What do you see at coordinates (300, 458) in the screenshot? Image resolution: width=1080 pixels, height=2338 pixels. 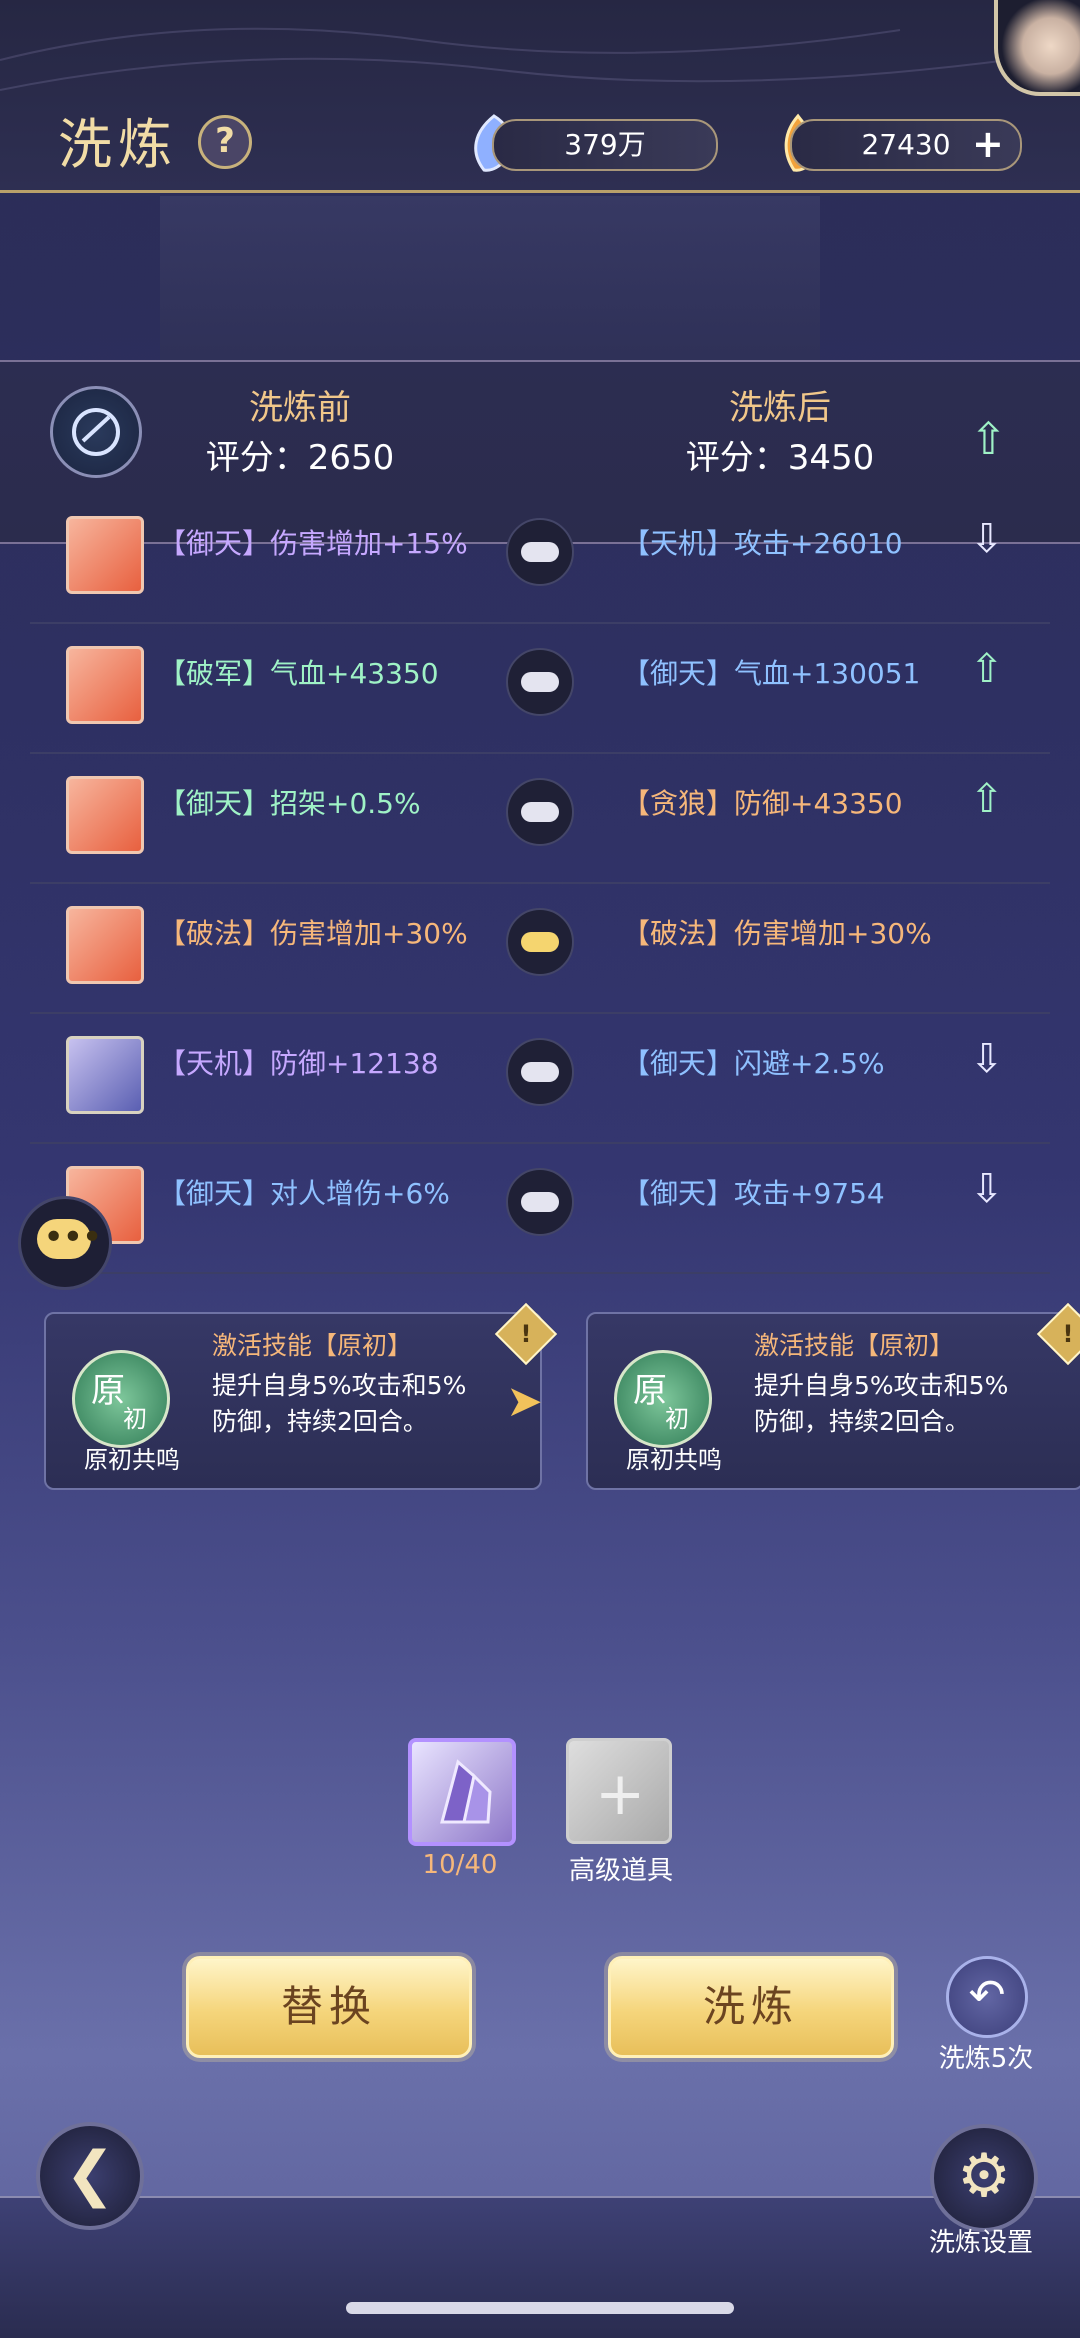 I see `before-score: 评分：2650` at bounding box center [300, 458].